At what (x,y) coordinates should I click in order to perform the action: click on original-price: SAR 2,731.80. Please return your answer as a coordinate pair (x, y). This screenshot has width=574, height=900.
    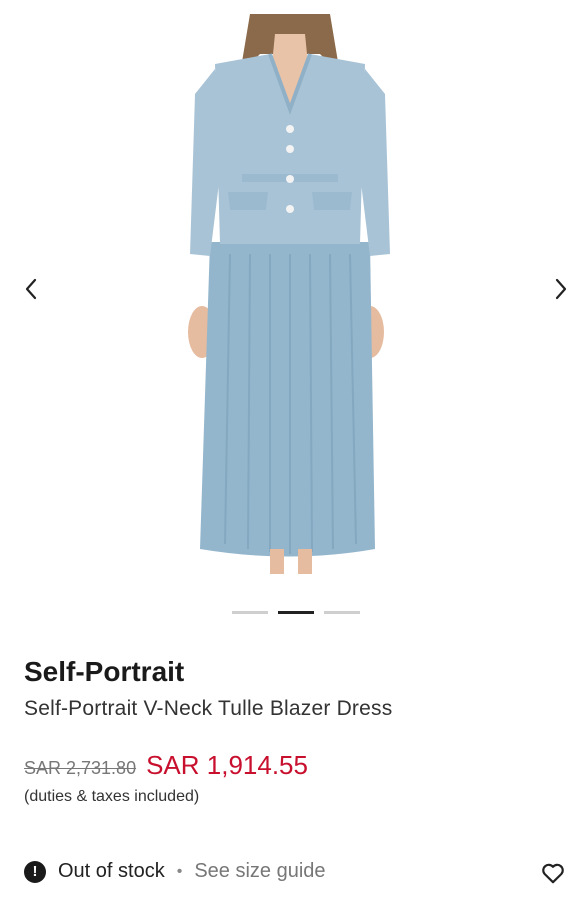
    Looking at the image, I should click on (80, 768).